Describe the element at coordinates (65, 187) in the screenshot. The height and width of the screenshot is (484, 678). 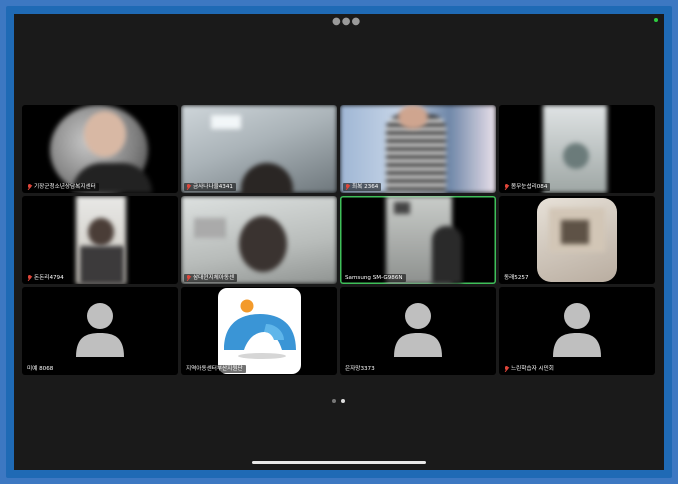
I see `participant-name: 기장군청소년상담복지센터` at that location.